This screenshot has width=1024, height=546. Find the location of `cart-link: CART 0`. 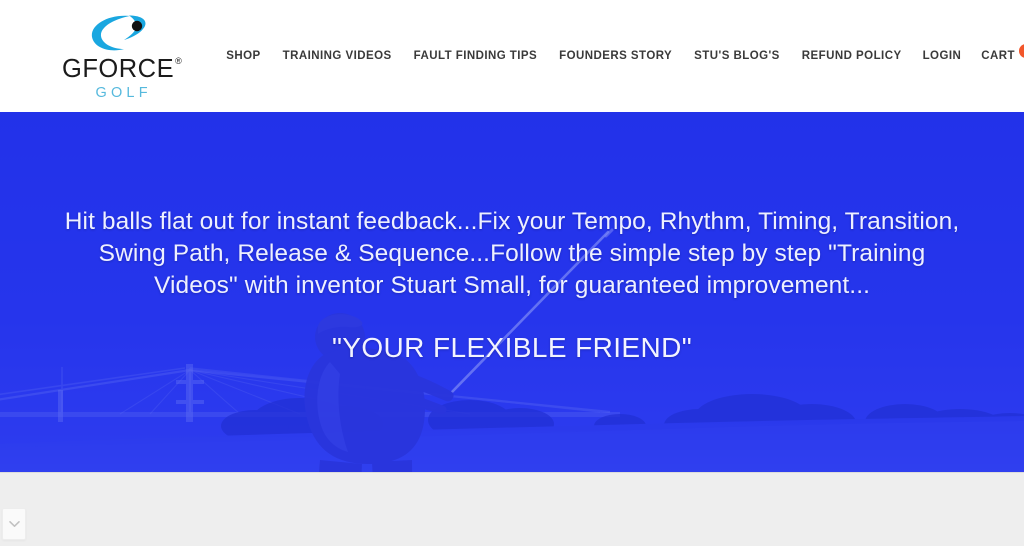

cart-link: CART 0 is located at coordinates (997, 56).